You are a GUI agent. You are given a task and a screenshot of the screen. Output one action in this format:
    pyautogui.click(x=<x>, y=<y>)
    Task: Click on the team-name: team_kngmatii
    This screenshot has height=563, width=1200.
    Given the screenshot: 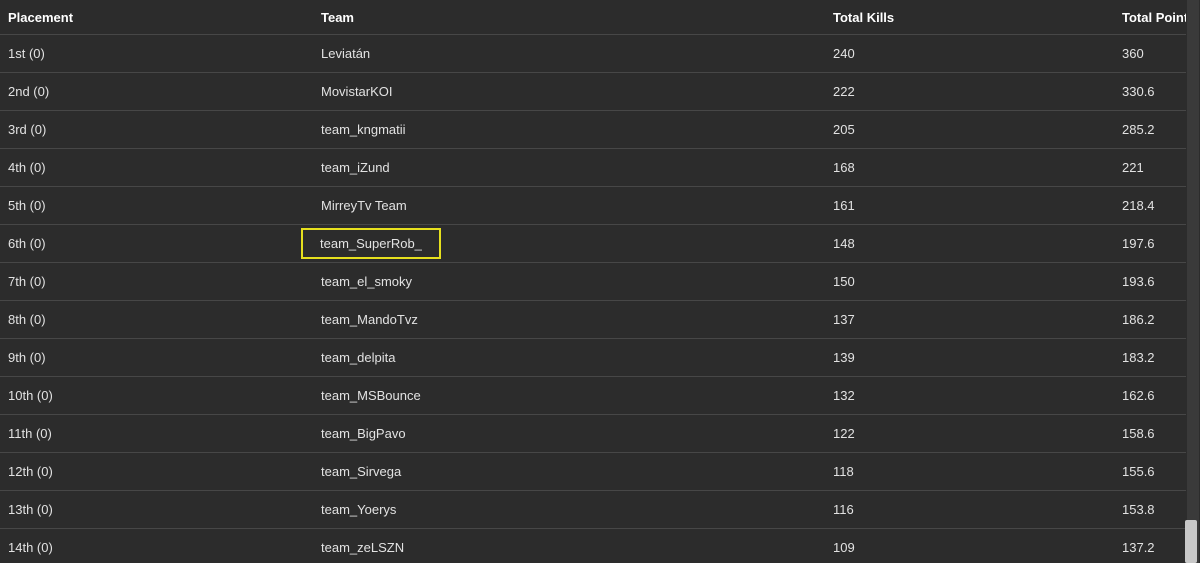 What is the action you would take?
    pyautogui.click(x=363, y=129)
    